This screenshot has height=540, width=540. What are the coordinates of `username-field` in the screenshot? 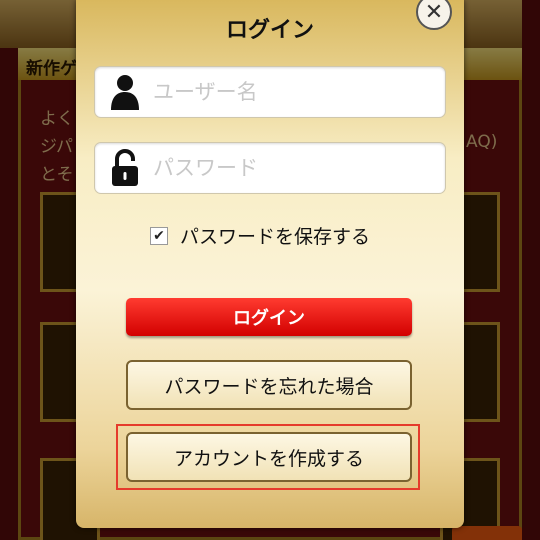 It's located at (270, 92).